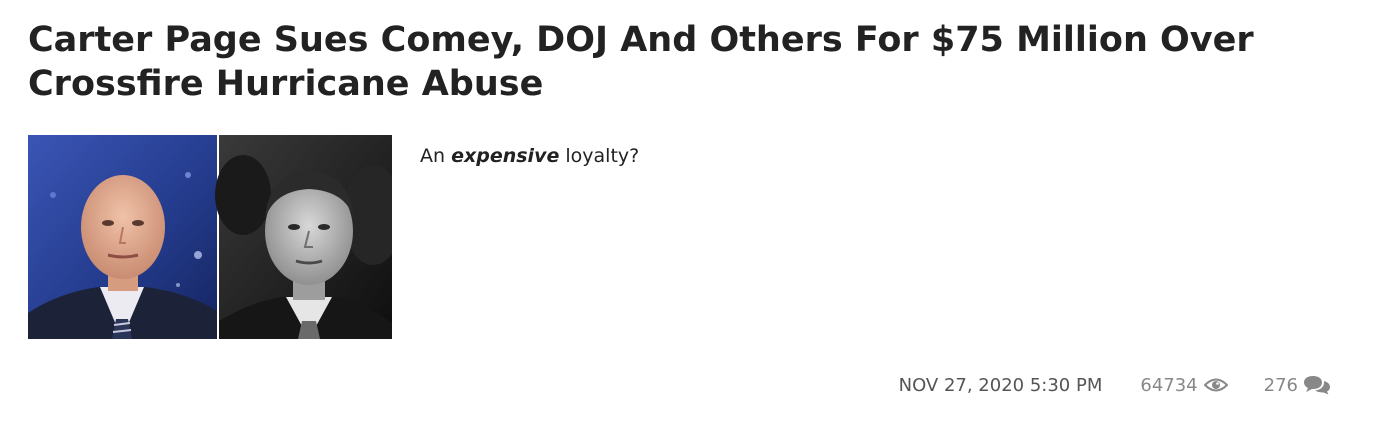  I want to click on teaser-text-end: loyalty?, so click(599, 156).